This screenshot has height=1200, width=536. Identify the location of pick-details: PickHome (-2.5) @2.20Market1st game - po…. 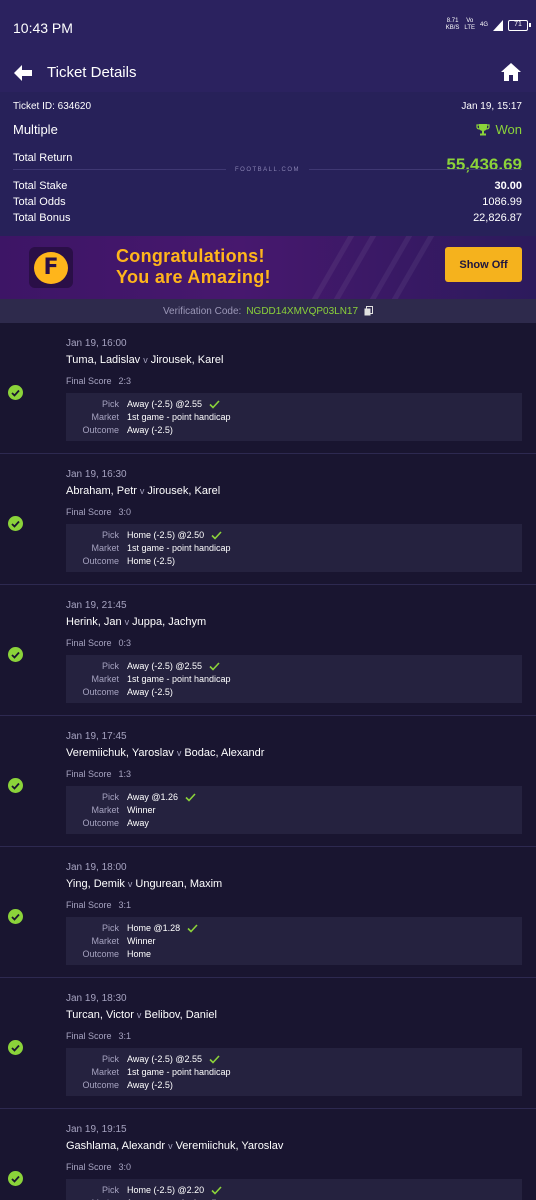
(294, 1189).